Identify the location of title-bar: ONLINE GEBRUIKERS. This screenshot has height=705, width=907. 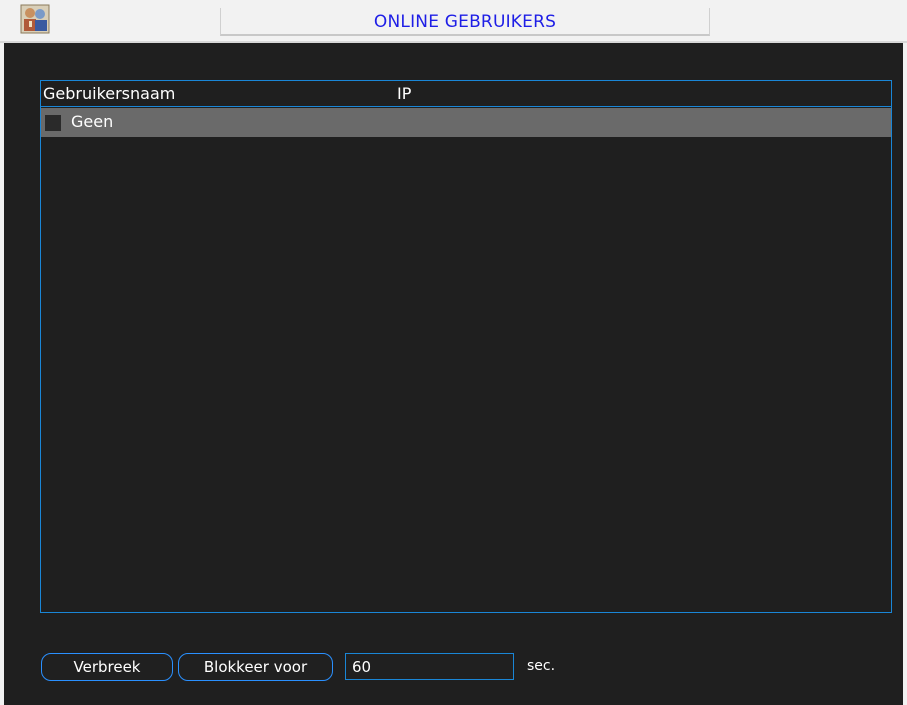
(453, 21).